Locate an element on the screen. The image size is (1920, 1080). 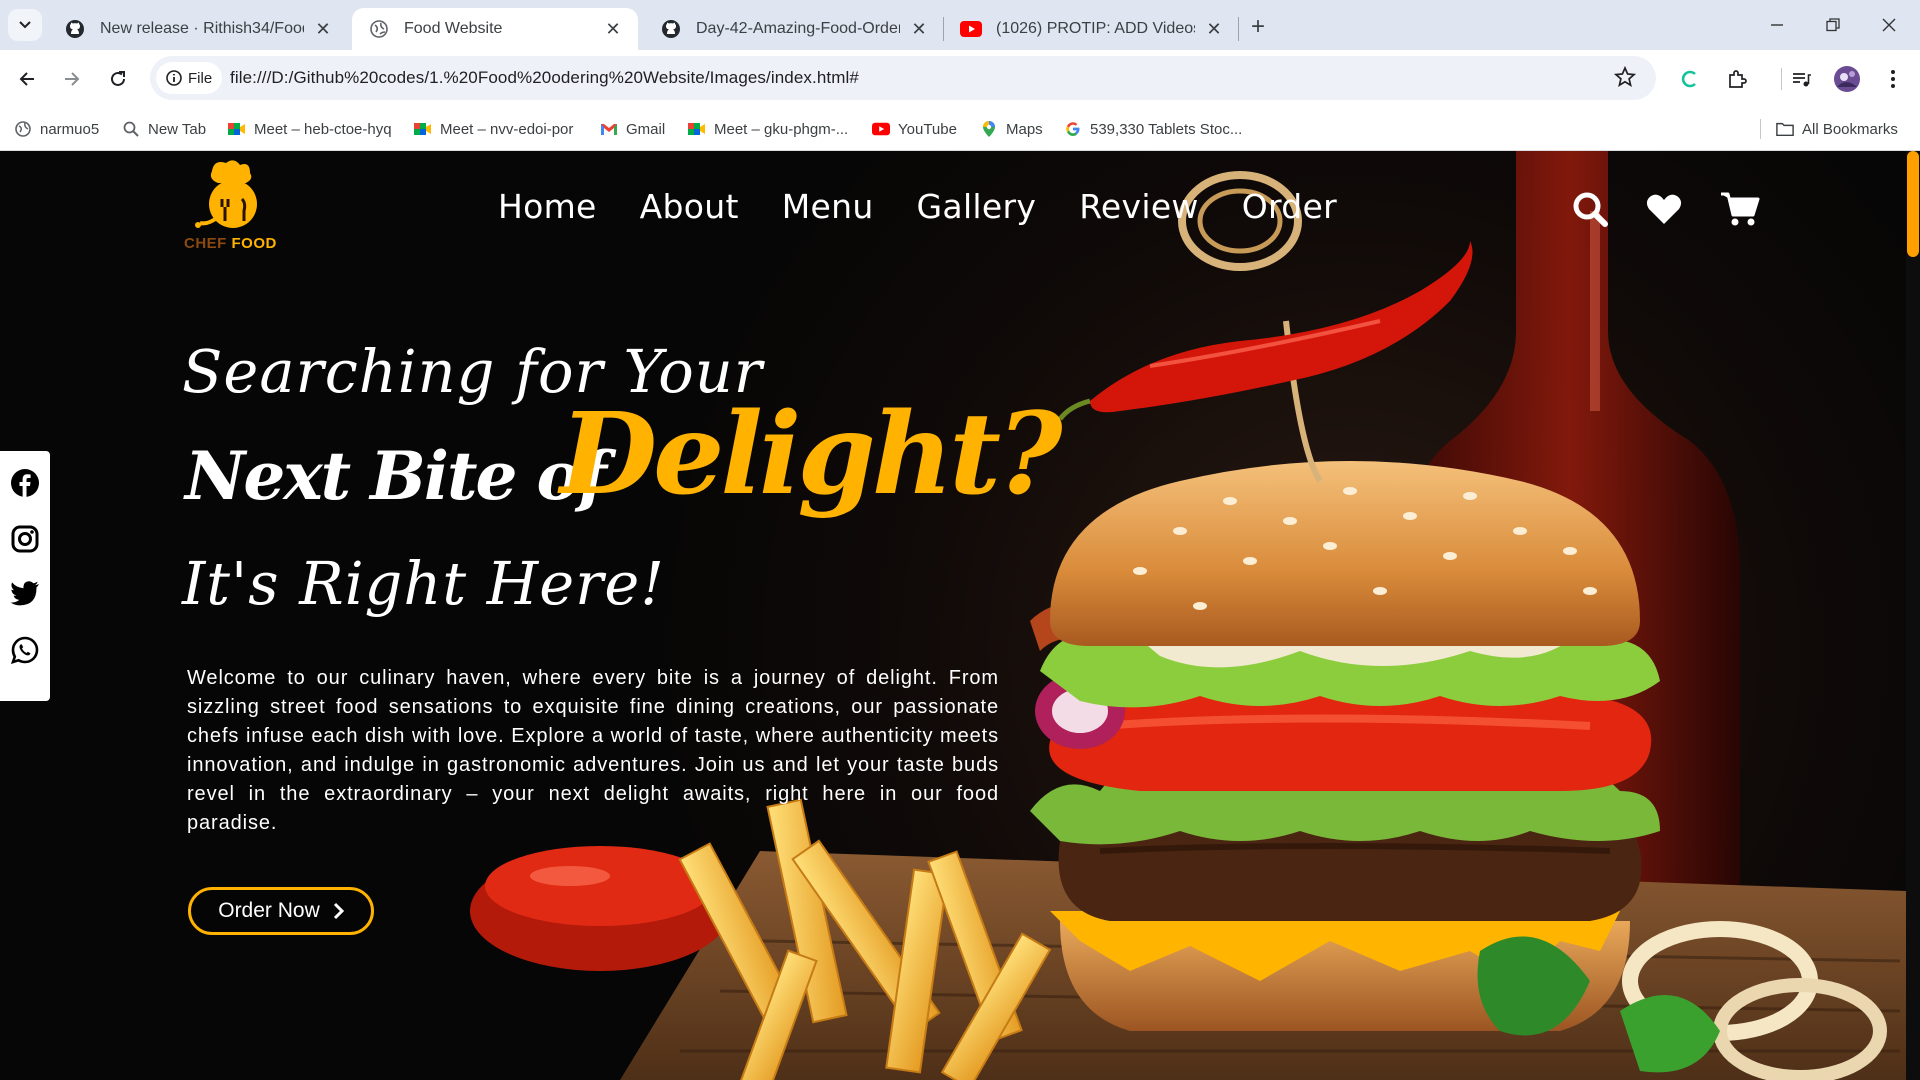
tab-title: (1026) PROTIP: ADD Videos/Gif is located at coordinates (1095, 28).